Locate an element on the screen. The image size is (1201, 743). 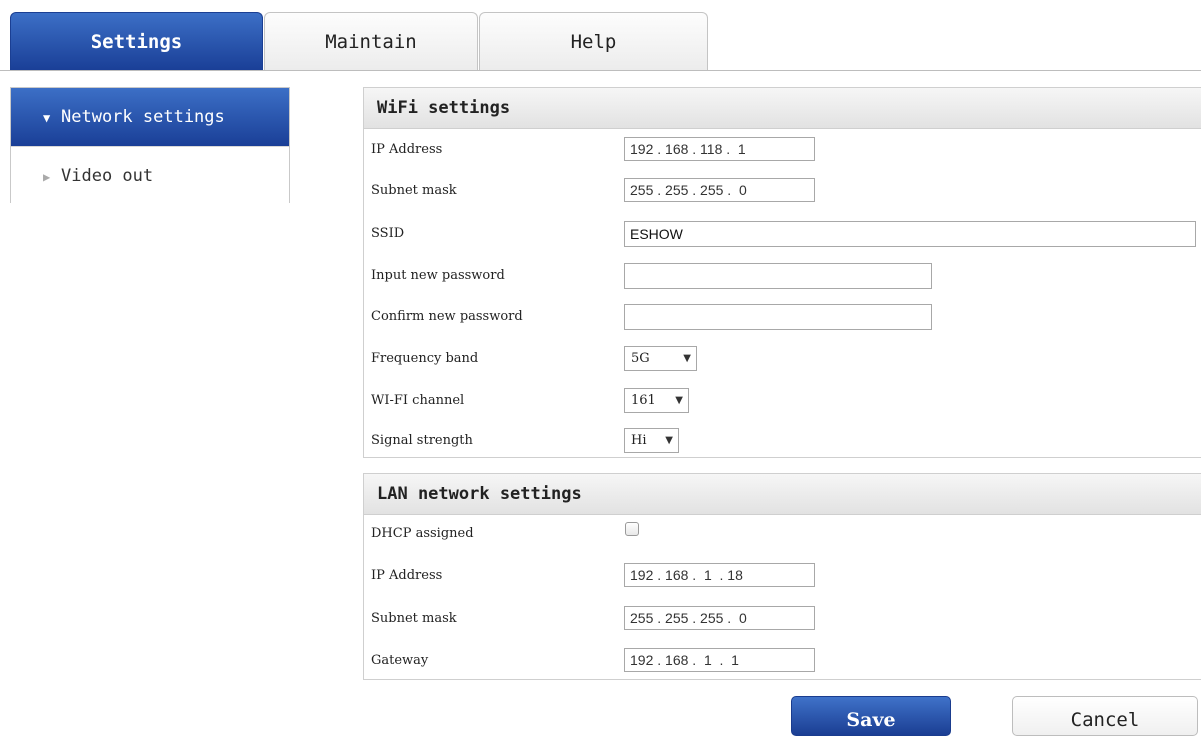
frequency-band-select: 5G ▼ is located at coordinates (660, 358).